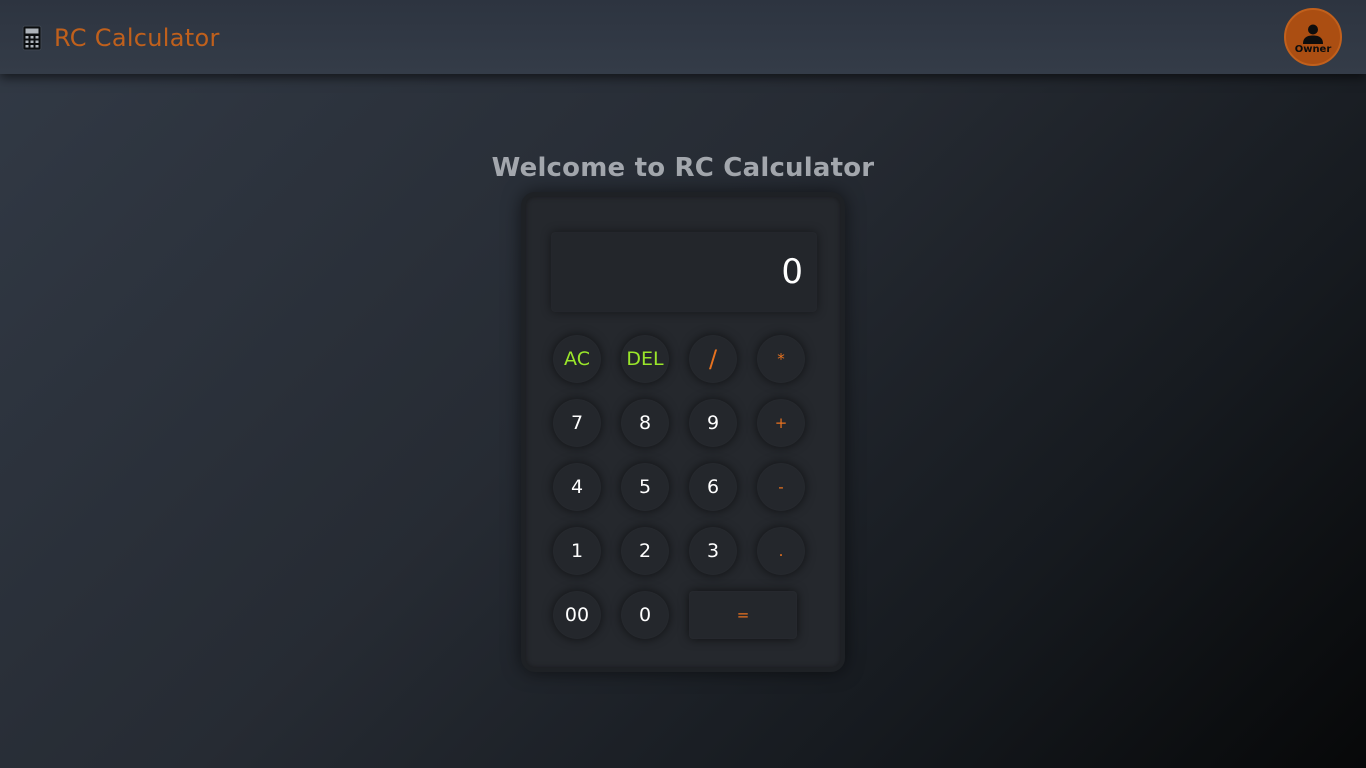 This screenshot has width=1366, height=768. Describe the element at coordinates (645, 359) in the screenshot. I see `del-button: DEL` at that location.